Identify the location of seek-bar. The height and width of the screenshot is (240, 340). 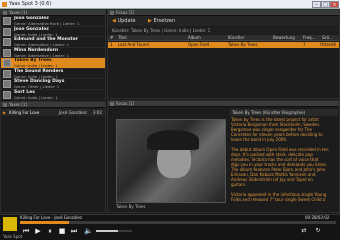
(178, 222).